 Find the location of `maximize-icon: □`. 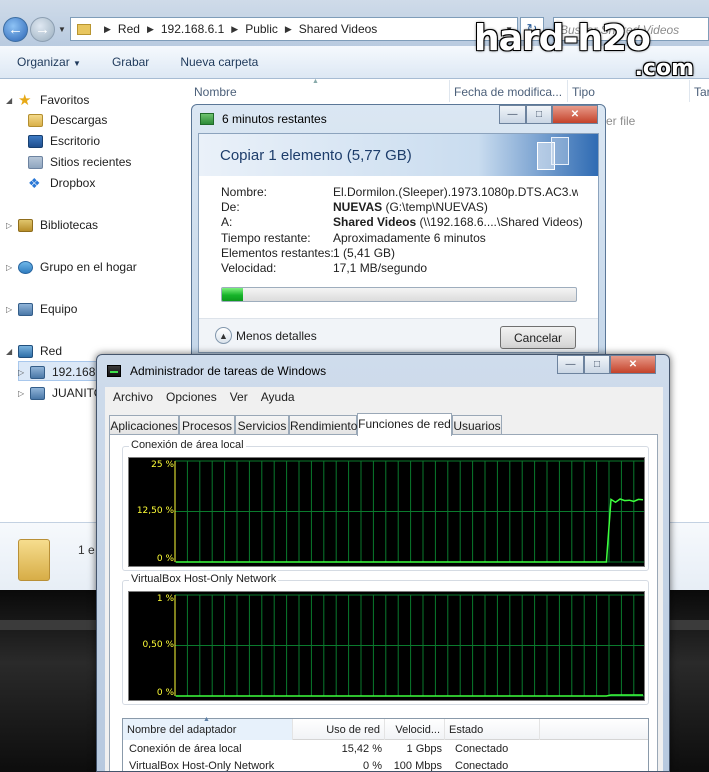

maximize-icon: □ is located at coordinates (597, 364).